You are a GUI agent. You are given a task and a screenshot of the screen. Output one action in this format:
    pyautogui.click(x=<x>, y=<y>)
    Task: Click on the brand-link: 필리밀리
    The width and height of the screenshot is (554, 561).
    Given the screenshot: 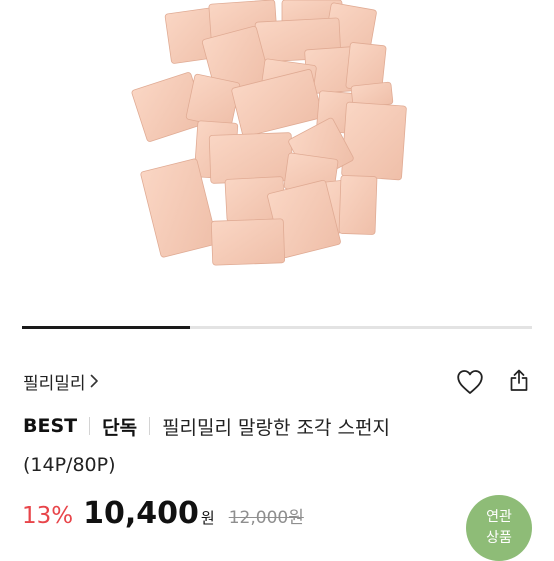 What is the action you would take?
    pyautogui.click(x=61, y=381)
    